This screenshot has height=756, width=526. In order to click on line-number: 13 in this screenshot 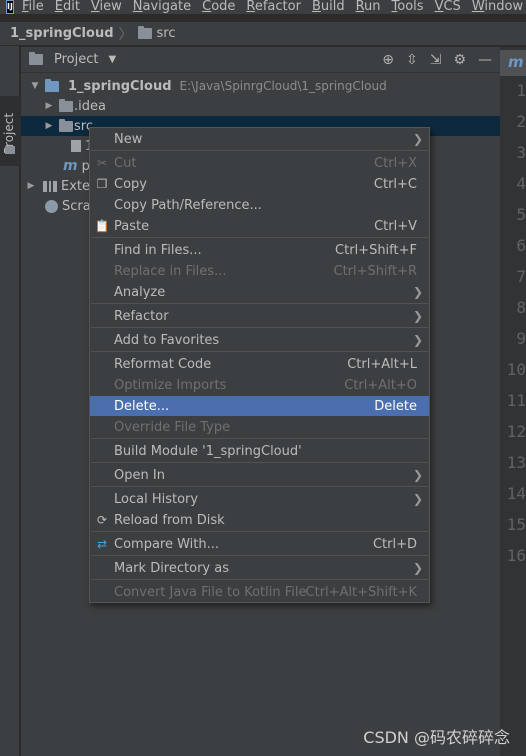, I will do `click(516, 462)`.